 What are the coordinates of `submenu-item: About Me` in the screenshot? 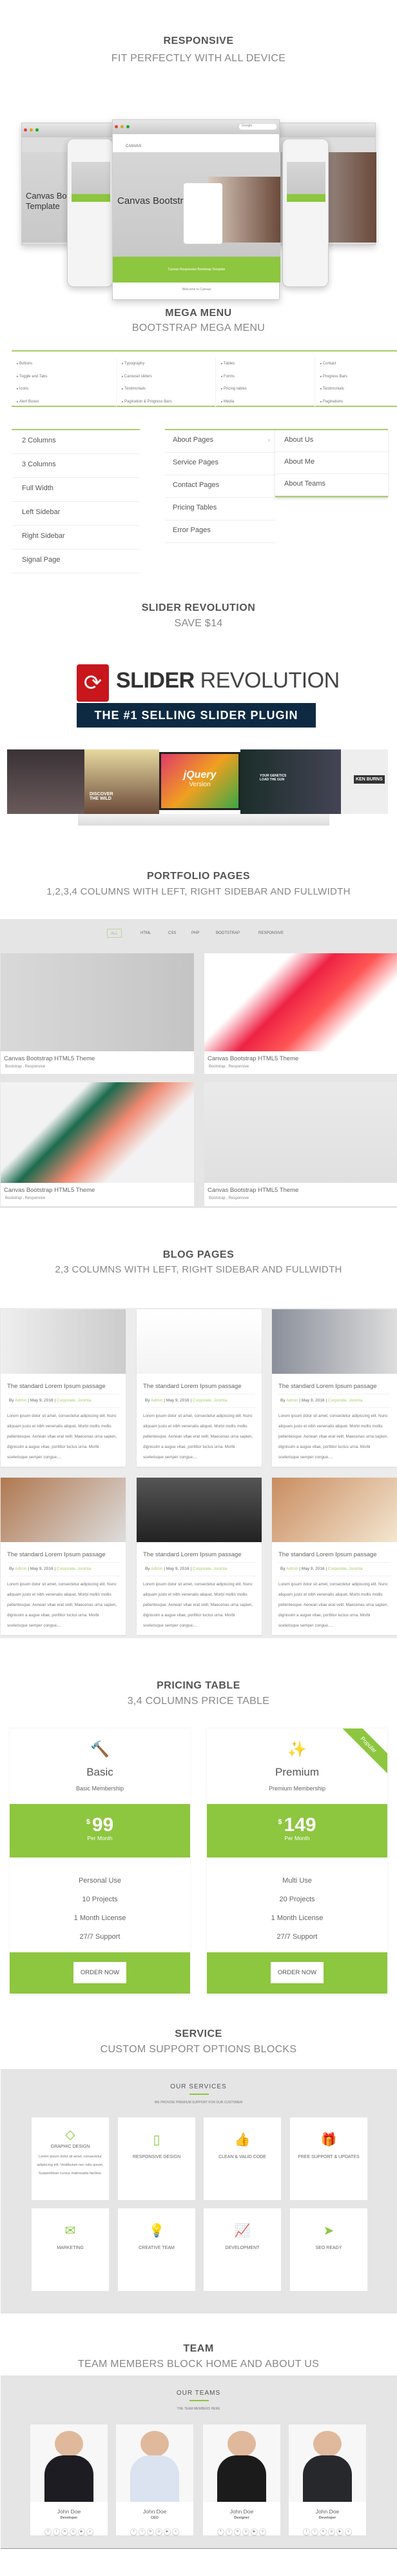 It's located at (331, 463).